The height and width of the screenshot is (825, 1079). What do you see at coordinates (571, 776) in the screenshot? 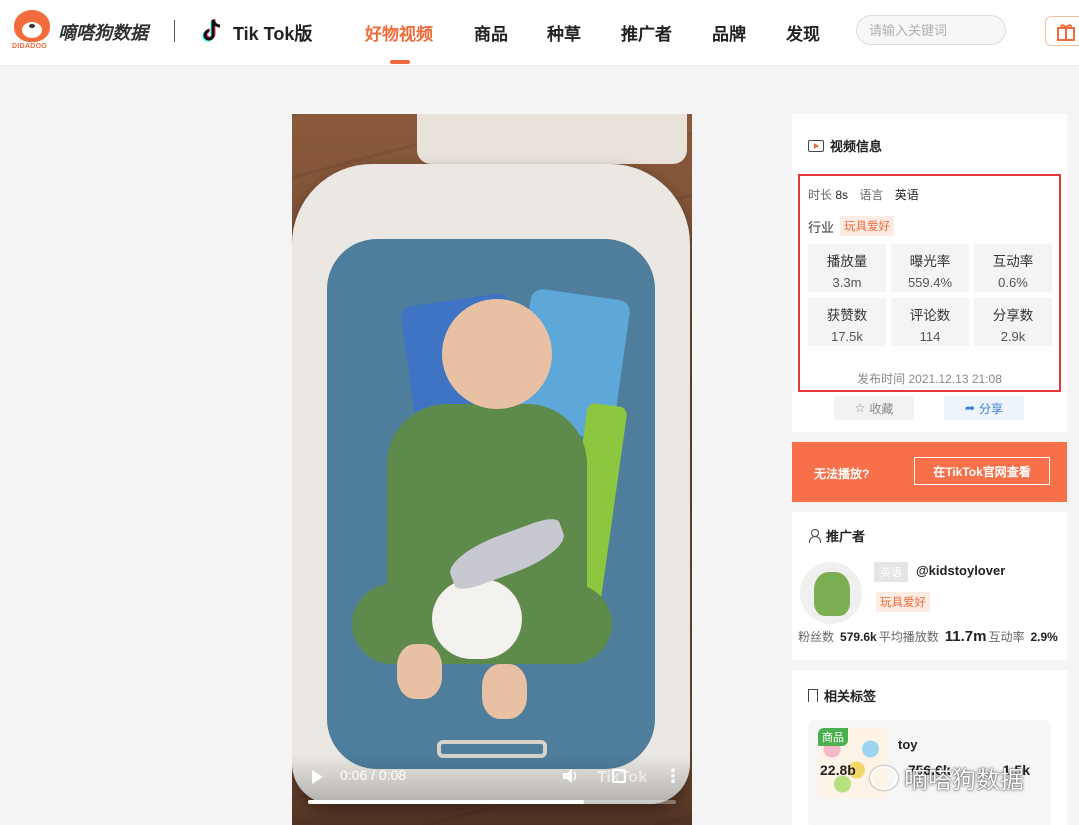
I see `volume-icon` at bounding box center [571, 776].